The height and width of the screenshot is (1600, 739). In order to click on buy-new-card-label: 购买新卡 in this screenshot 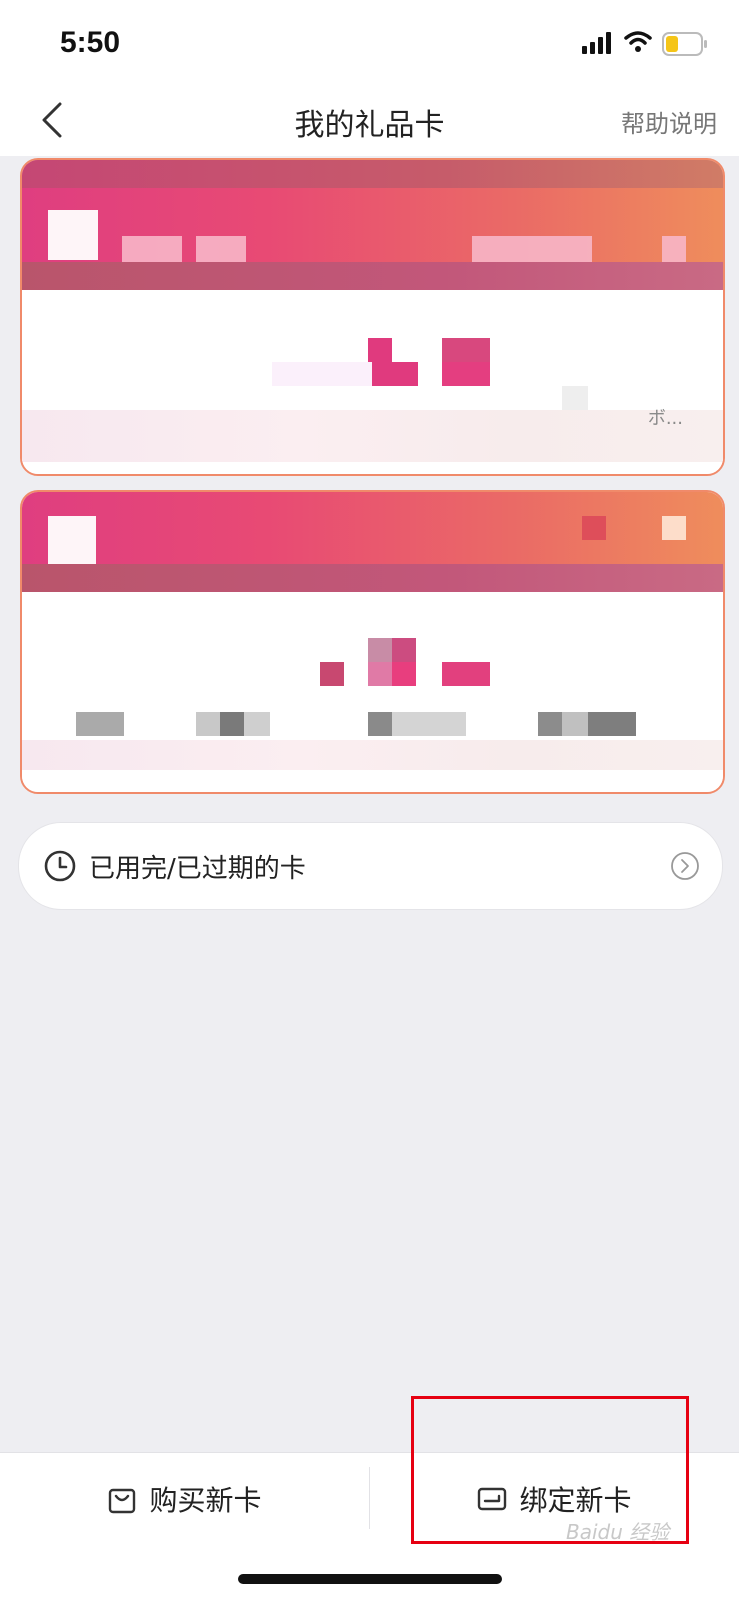, I will do `click(205, 1500)`.